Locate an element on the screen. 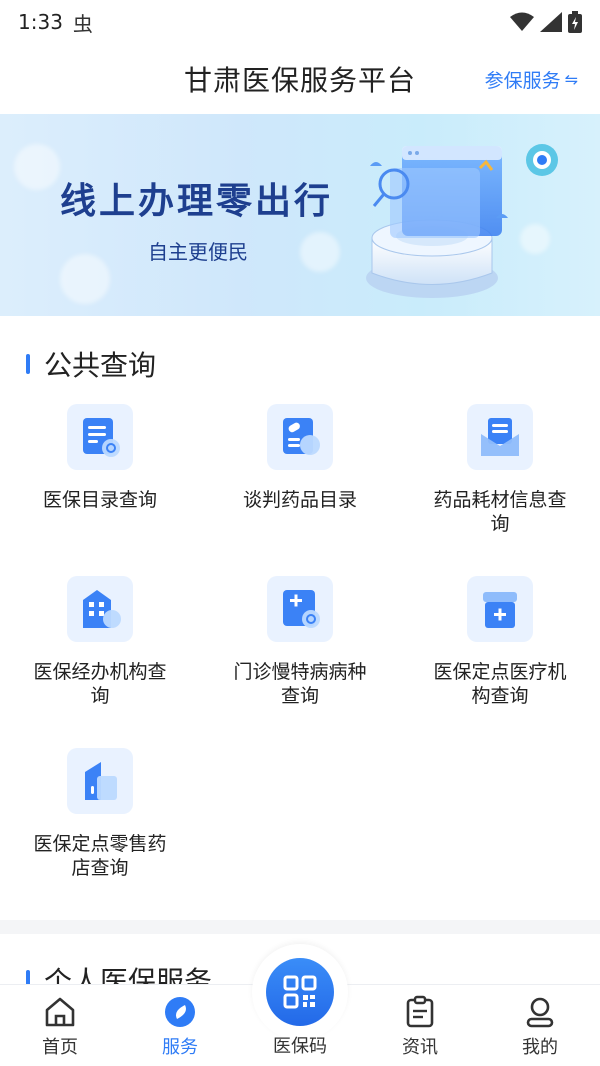 The height and width of the screenshot is (1066, 600). tab-news: 资讯 is located at coordinates (420, 1027).